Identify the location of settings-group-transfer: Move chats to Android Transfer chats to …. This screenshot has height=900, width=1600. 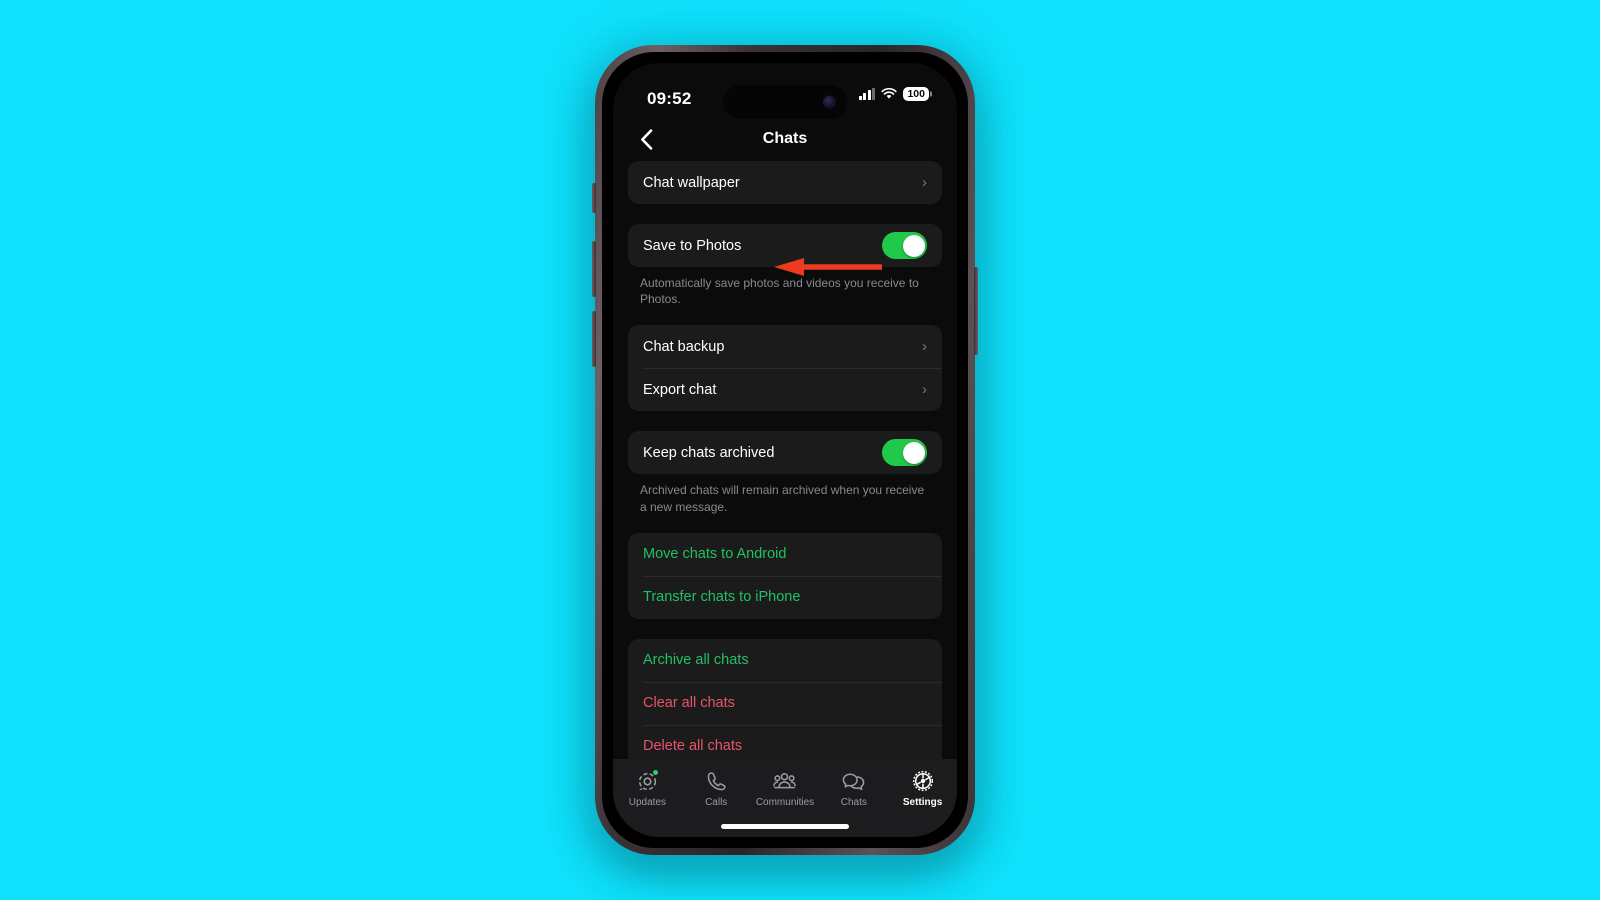
(785, 575).